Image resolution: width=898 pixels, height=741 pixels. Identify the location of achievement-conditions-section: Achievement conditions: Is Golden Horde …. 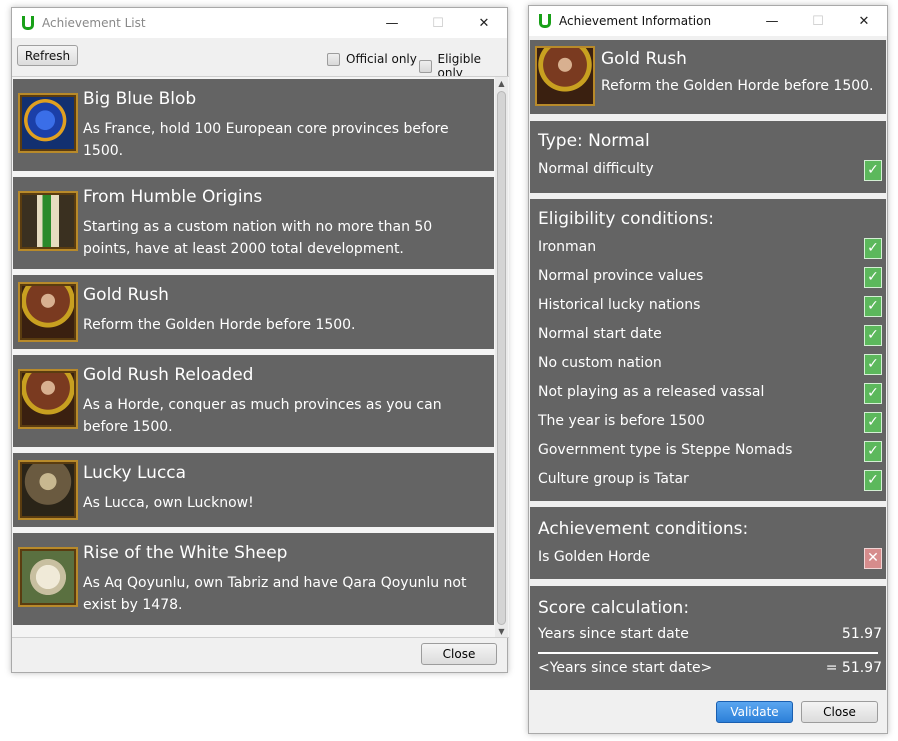
(708, 543).